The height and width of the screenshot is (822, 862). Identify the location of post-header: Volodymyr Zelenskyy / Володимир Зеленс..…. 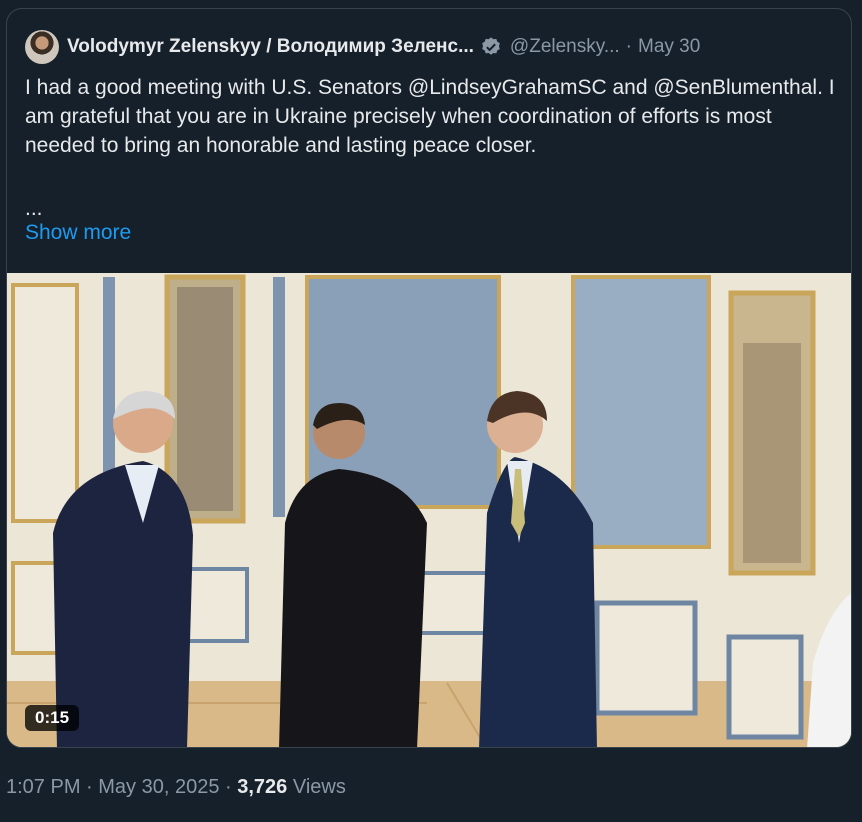
(431, 47).